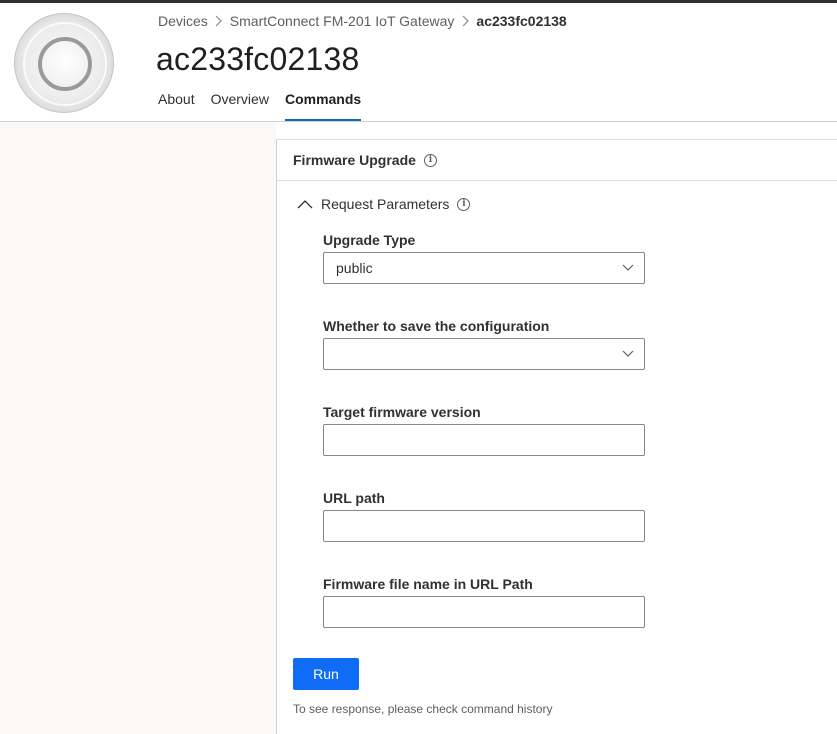 This screenshot has height=734, width=837. Describe the element at coordinates (484, 268) in the screenshot. I see `upgrade-type-dropdown: public` at that location.